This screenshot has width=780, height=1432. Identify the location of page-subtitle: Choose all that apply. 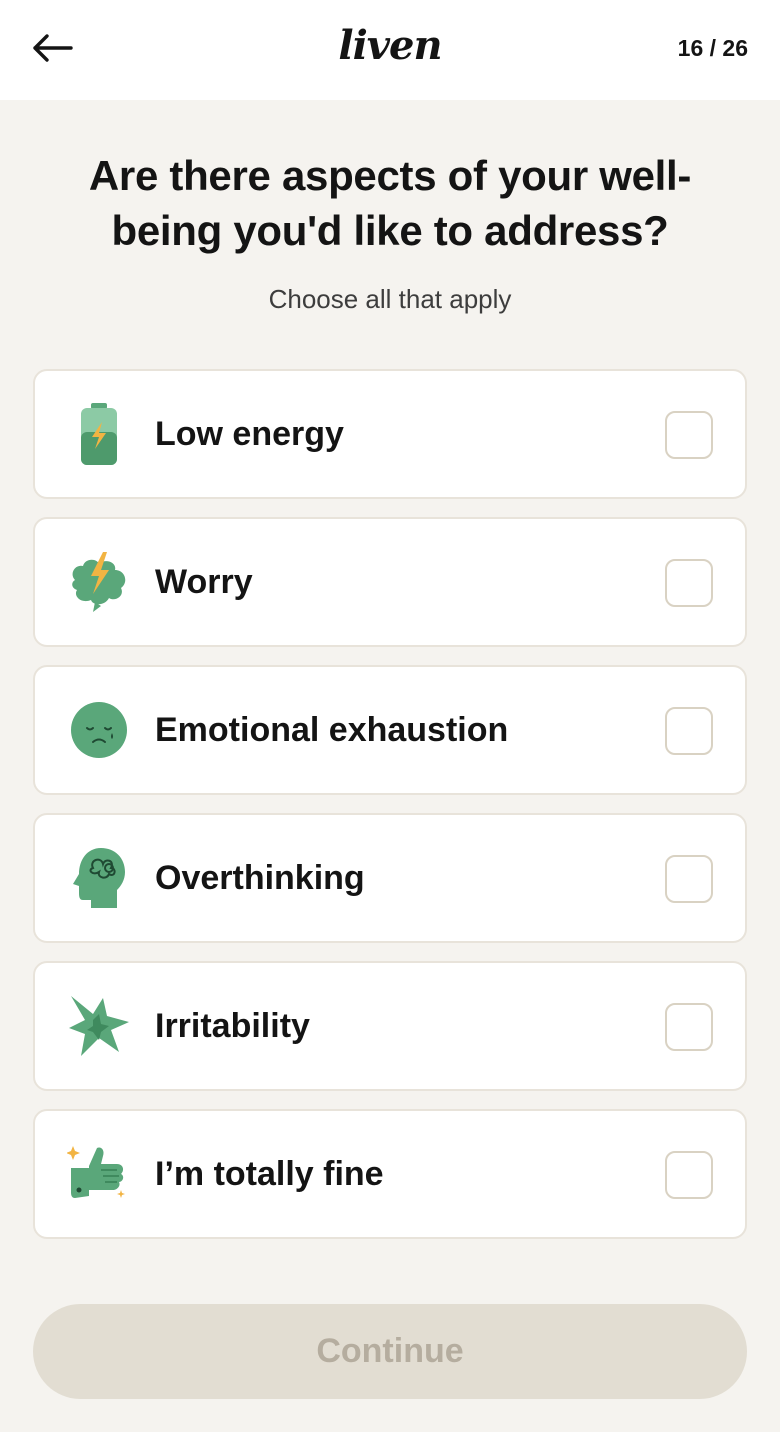
(390, 299).